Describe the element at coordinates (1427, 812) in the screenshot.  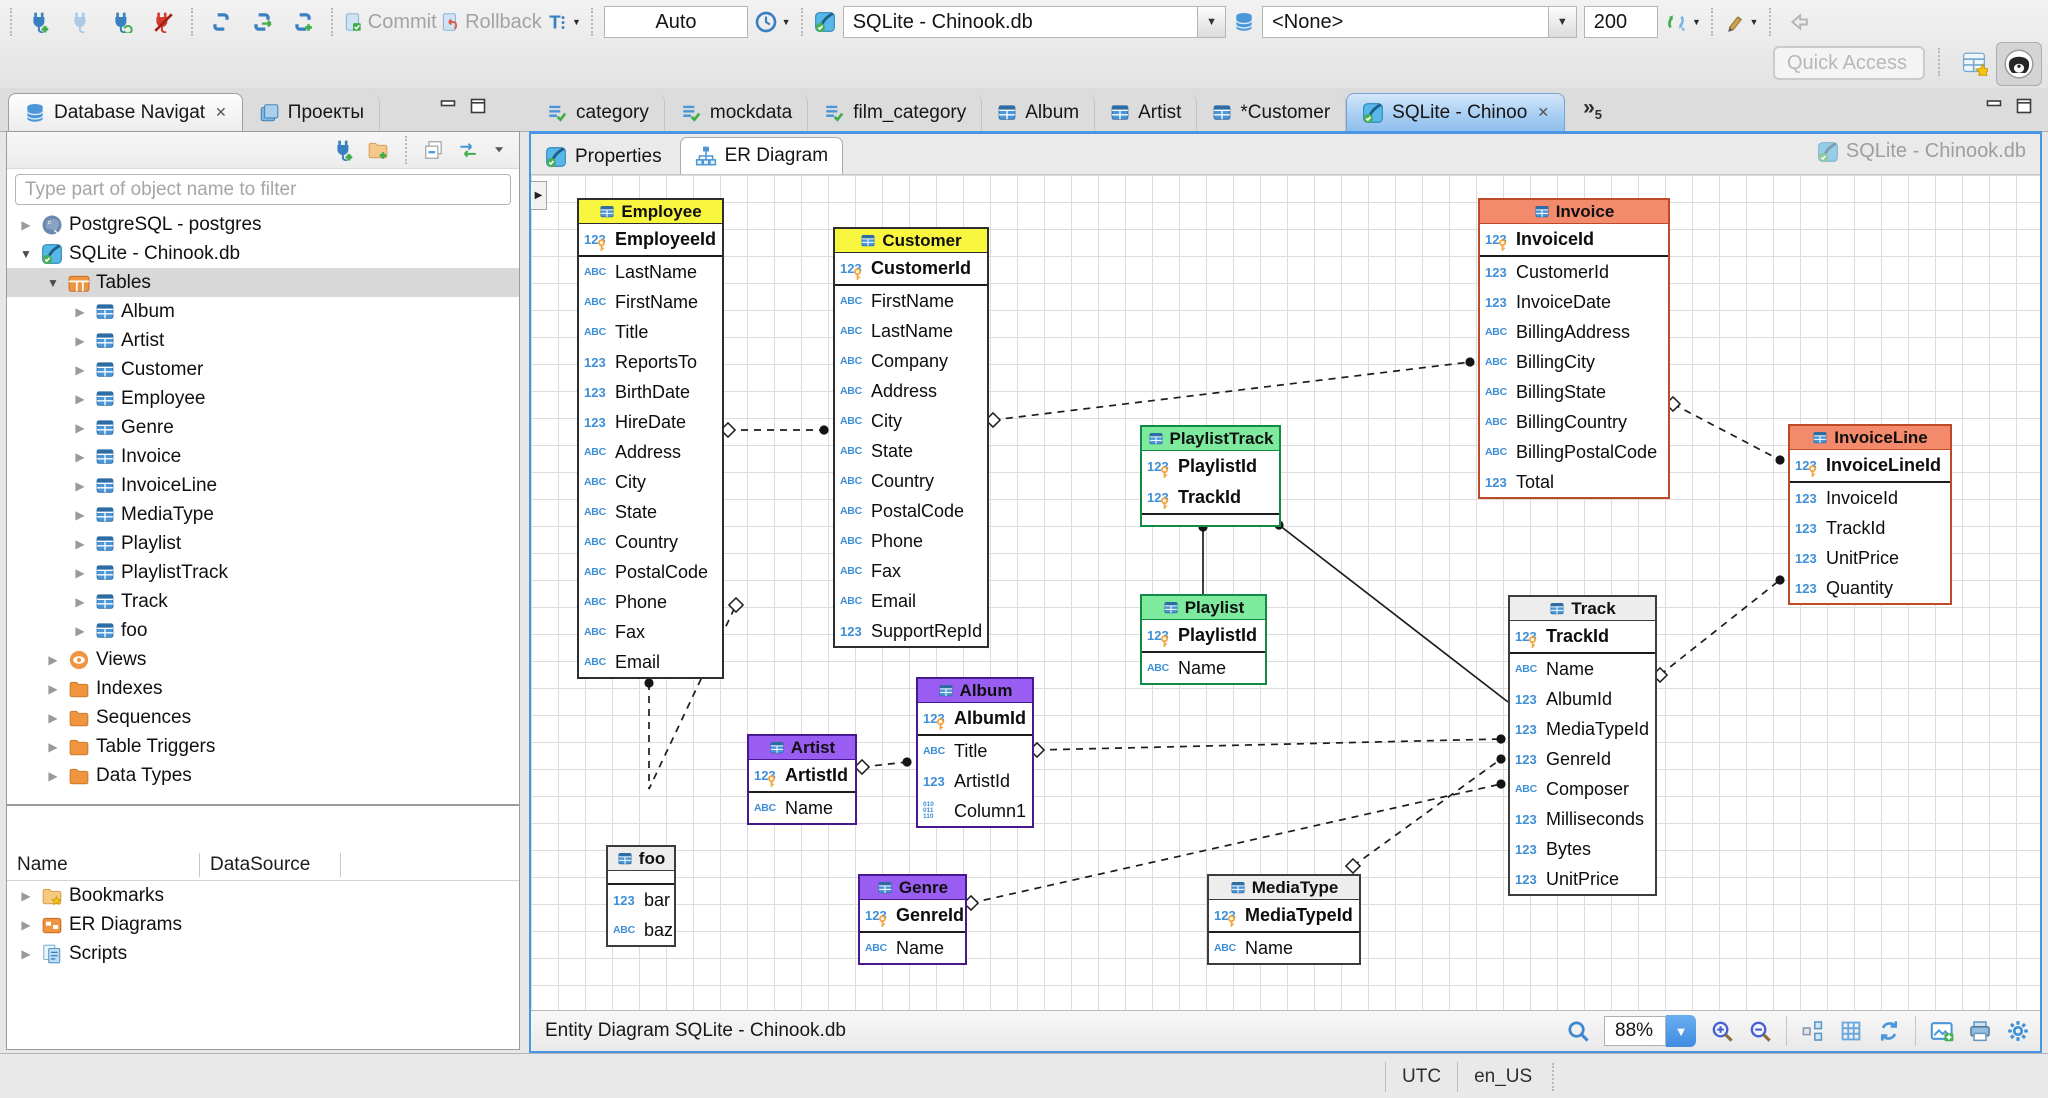
I see `relation-track-mediatype` at that location.